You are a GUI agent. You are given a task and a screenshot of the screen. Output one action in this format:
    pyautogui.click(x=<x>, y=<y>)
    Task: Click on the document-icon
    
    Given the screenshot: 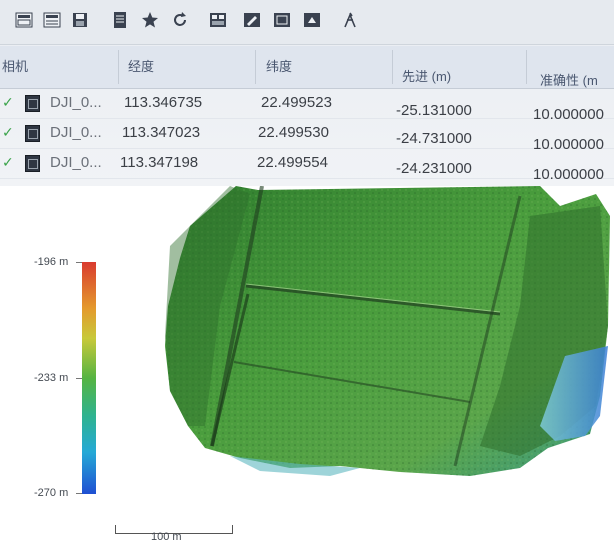 What is the action you would take?
    pyautogui.click(x=120, y=20)
    